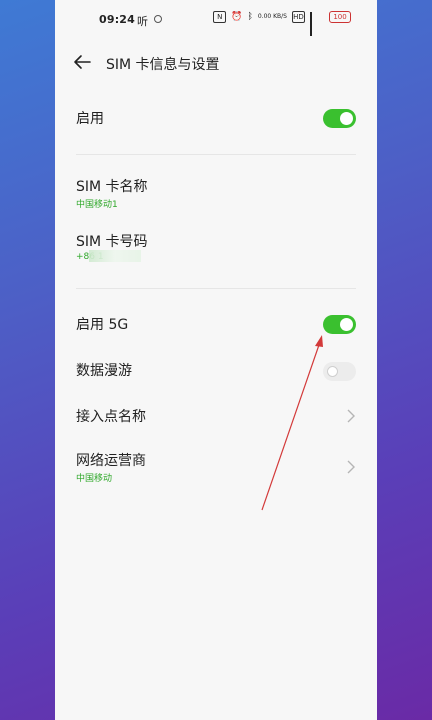  Describe the element at coordinates (282, 23) in the screenshot. I see `status-icons: N ⏰ ᛒ 0.00 KB/S HD 100` at that location.